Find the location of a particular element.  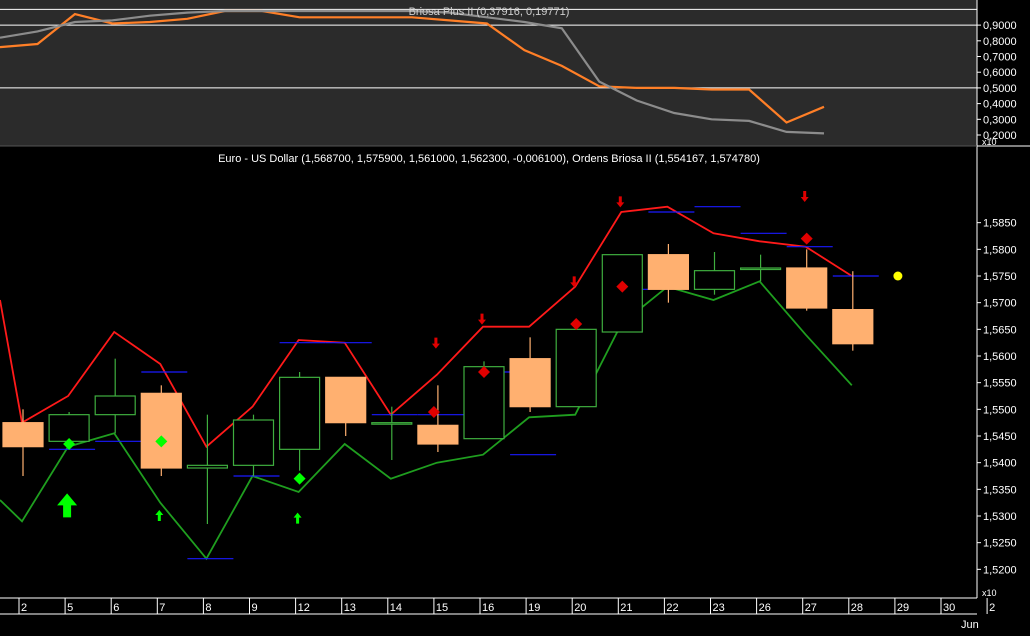

scale-label-lower: x10 is located at coordinates (989, 593).